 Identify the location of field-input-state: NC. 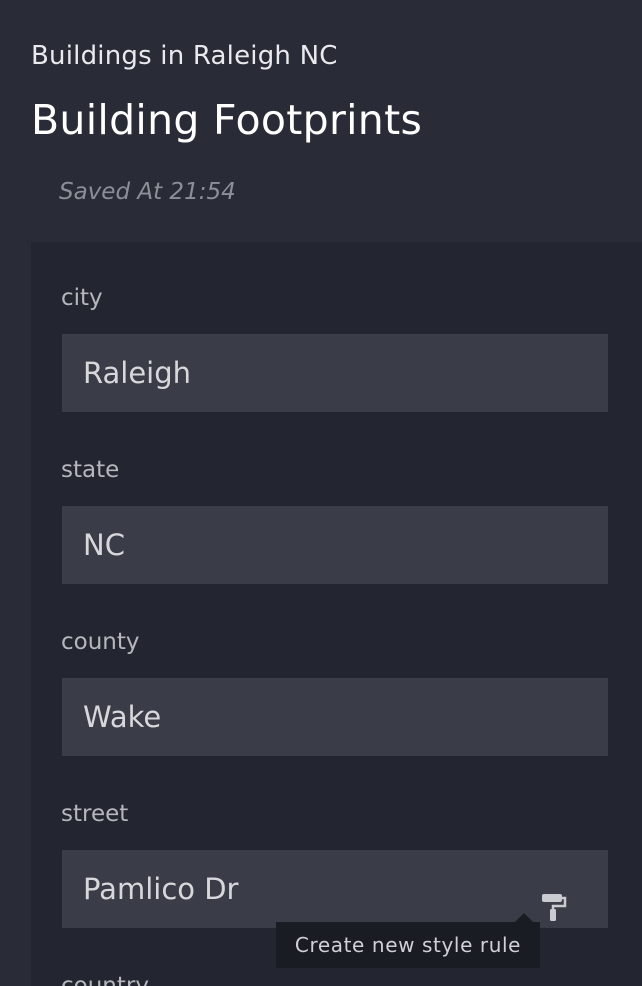
(335, 545).